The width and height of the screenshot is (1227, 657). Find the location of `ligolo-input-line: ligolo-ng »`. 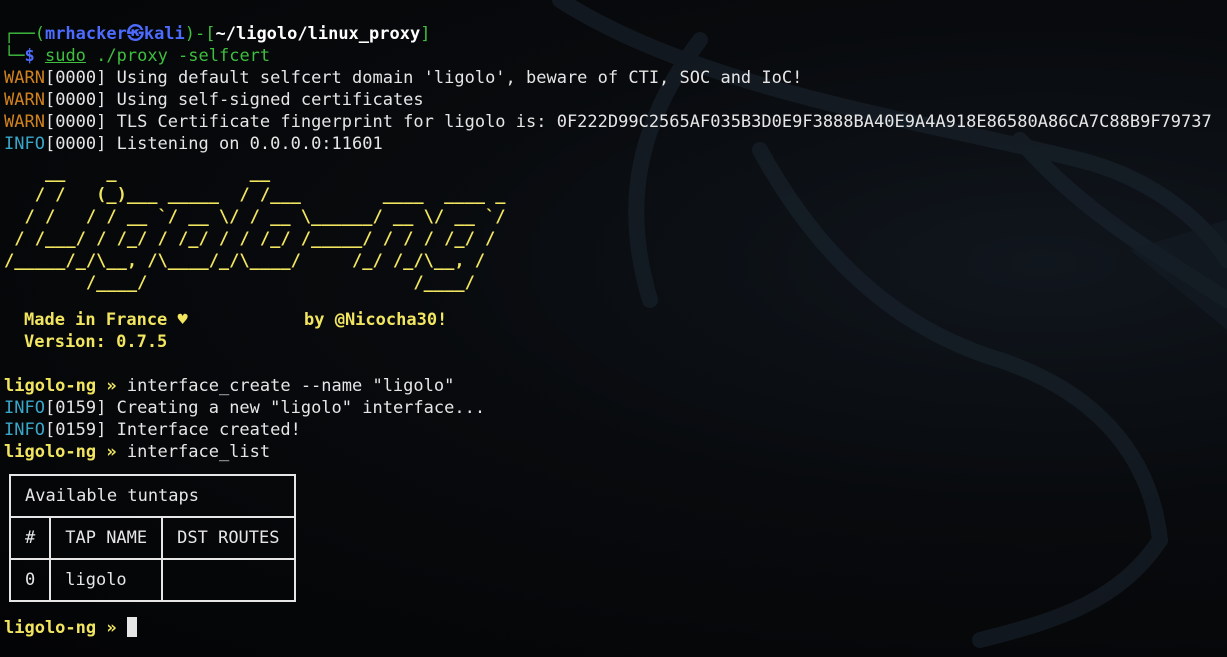

ligolo-input-line: ligolo-ng » is located at coordinates (70, 628).